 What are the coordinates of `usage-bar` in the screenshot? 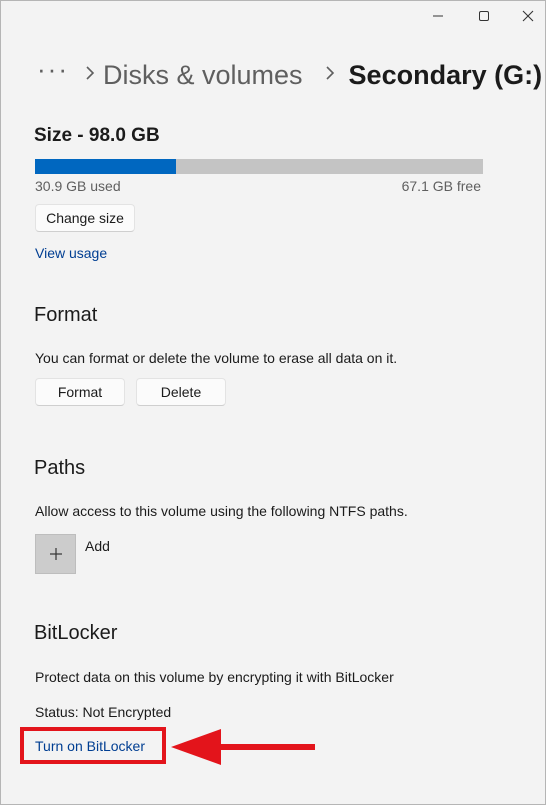 It's located at (259, 166).